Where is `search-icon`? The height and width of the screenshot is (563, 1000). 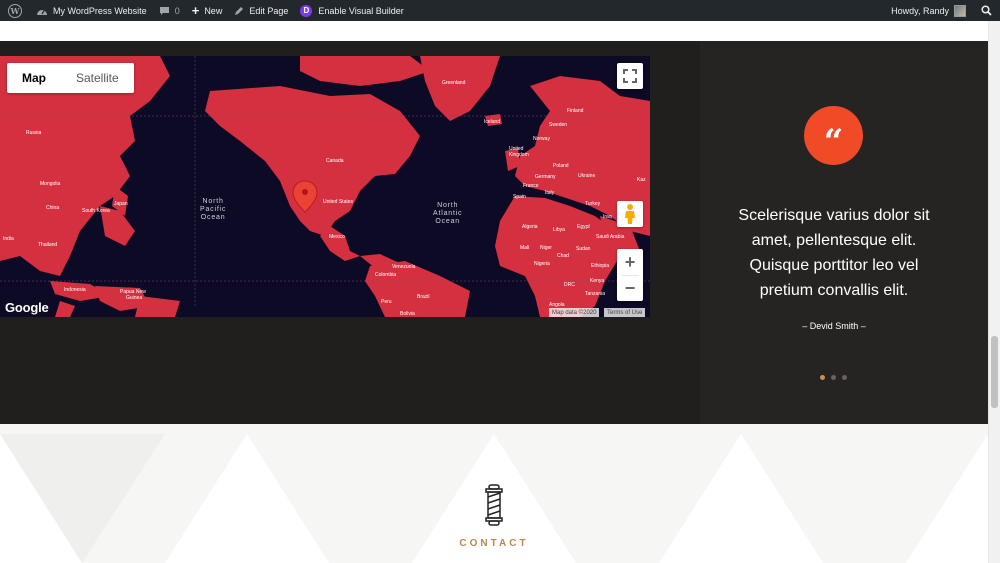
search-icon is located at coordinates (986, 10).